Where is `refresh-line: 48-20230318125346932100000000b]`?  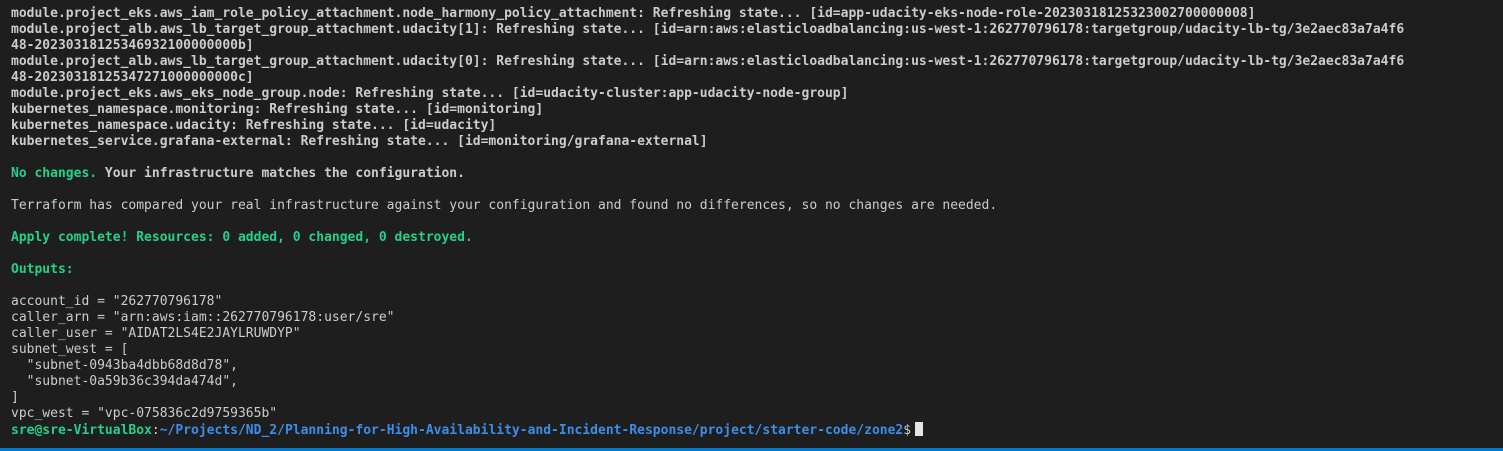 refresh-line: 48-20230318125346932100000000b] is located at coordinates (132, 45).